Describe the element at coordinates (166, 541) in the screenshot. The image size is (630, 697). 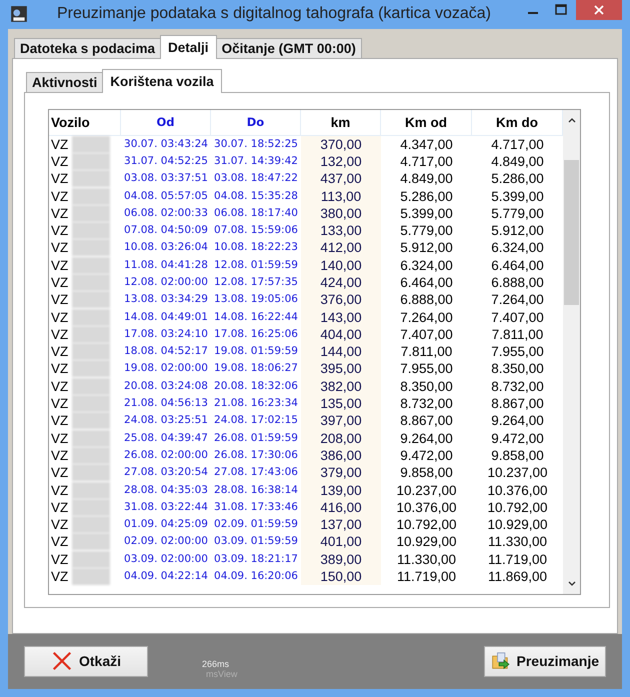
I see `table-cell: 02.09. 02:00:00` at that location.